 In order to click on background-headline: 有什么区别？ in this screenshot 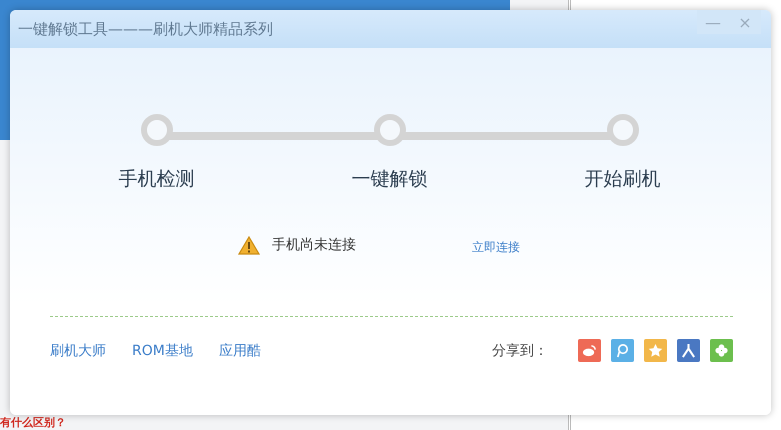, I will do `click(33, 423)`.